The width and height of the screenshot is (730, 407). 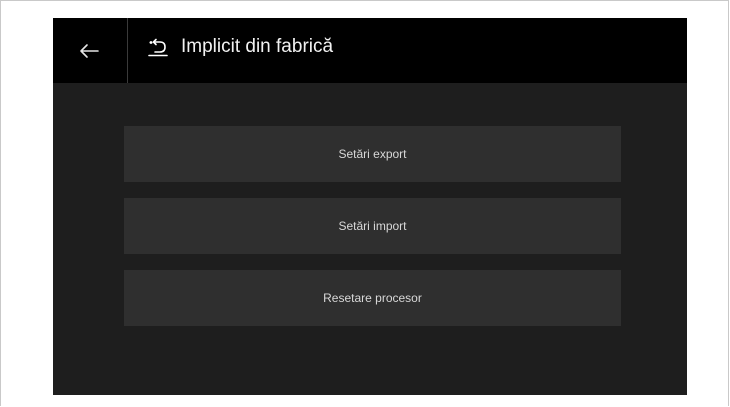 I want to click on import-settings-button: Setări import, so click(x=372, y=226).